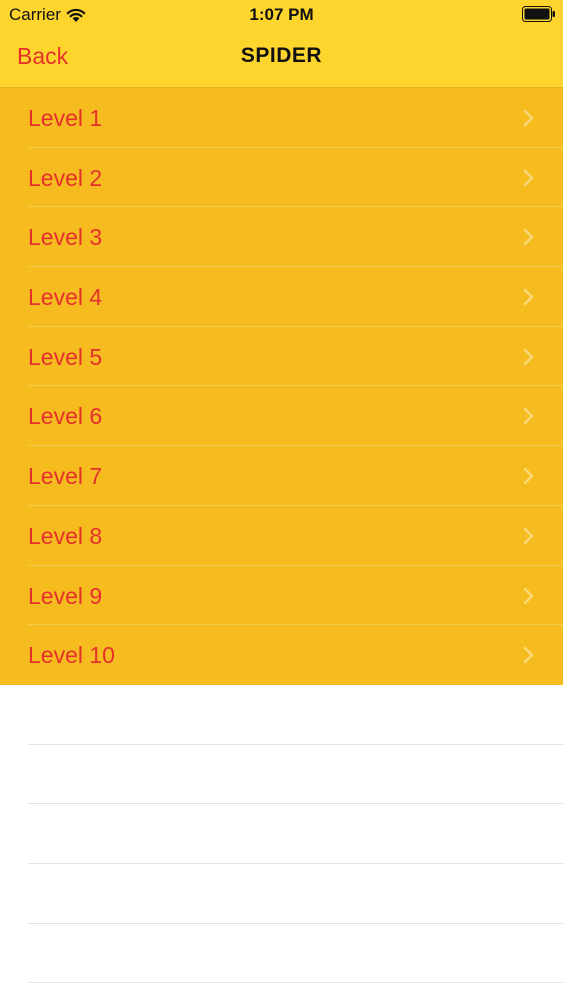 This screenshot has height=1000, width=563. I want to click on level-label: Level 5, so click(65, 356).